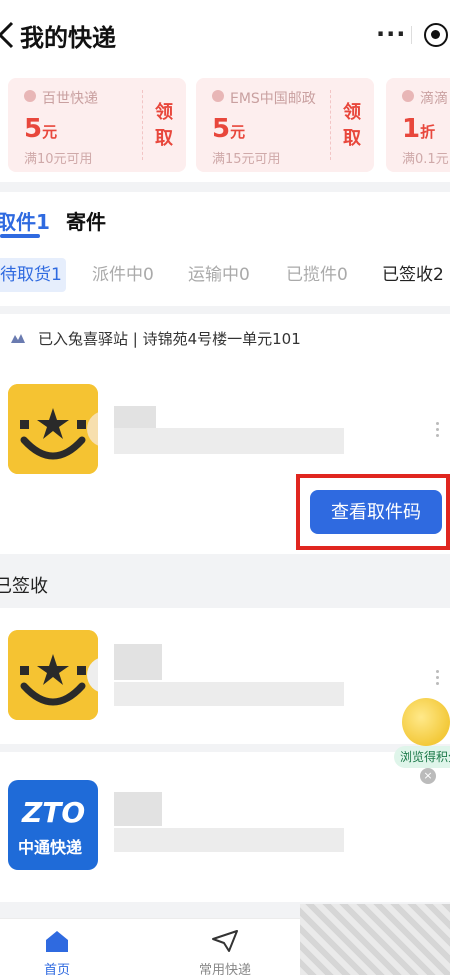 Image resolution: width=450 pixels, height=975 pixels. I want to click on more-icon: ···, so click(391, 34).